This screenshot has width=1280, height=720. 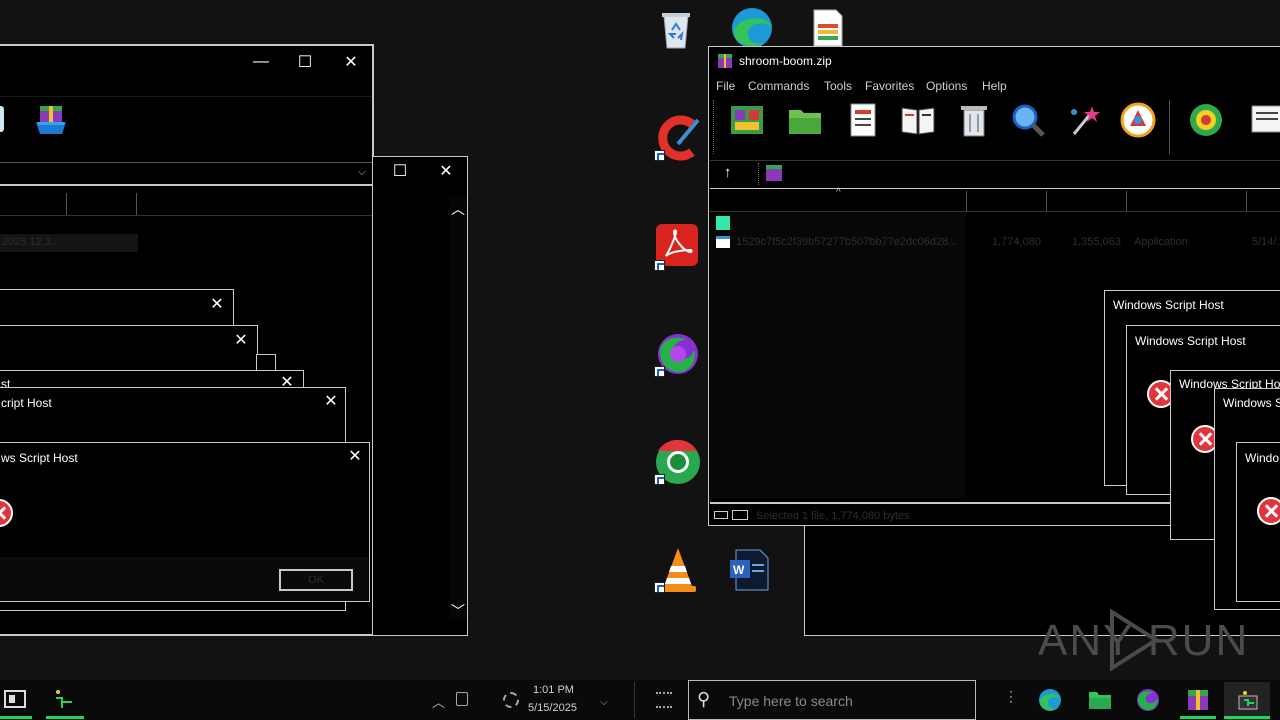 I want to click on wizard-wand-icon, so click(x=1084, y=120).